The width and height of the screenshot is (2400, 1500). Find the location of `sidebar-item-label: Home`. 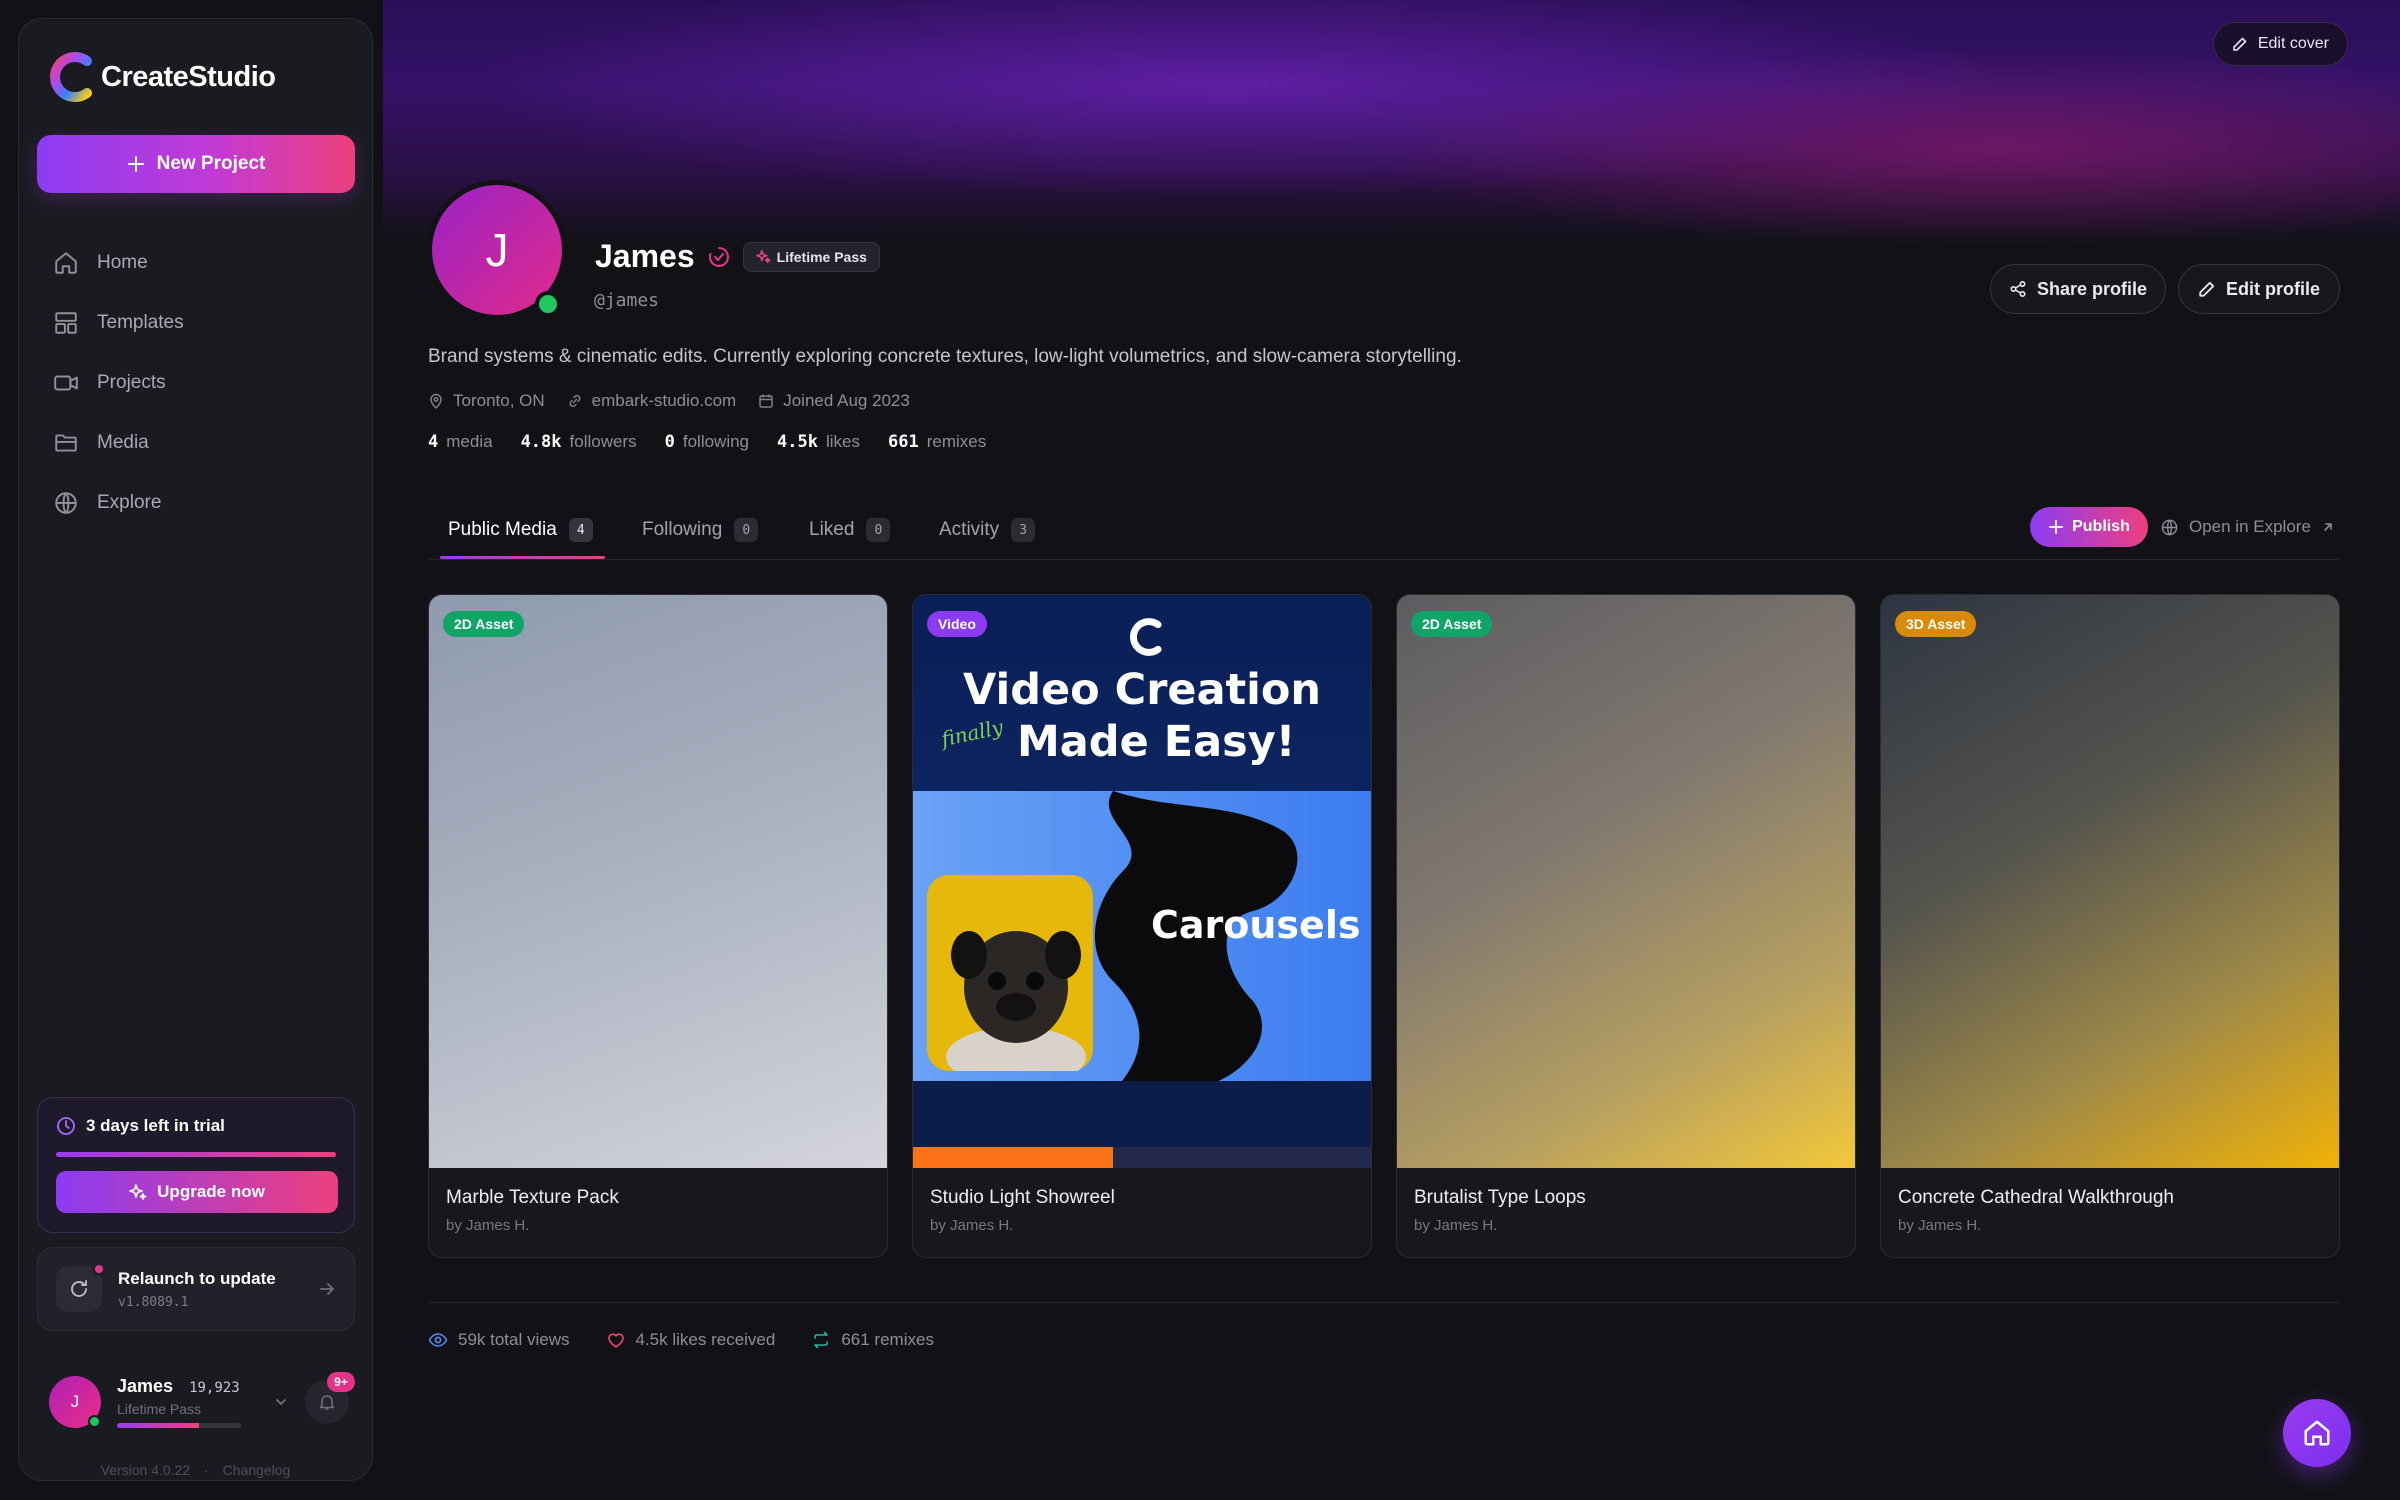

sidebar-item-label: Home is located at coordinates (122, 262).